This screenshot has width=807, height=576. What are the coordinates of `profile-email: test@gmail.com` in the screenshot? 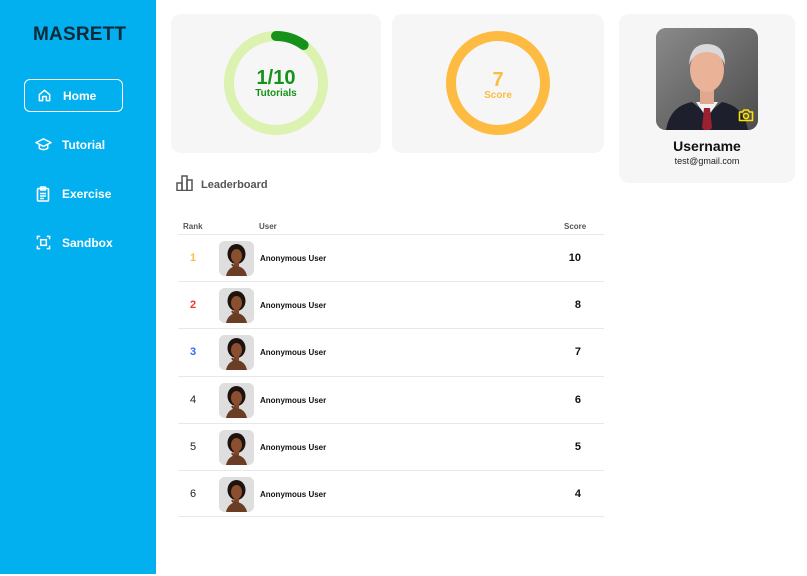 It's located at (707, 161).